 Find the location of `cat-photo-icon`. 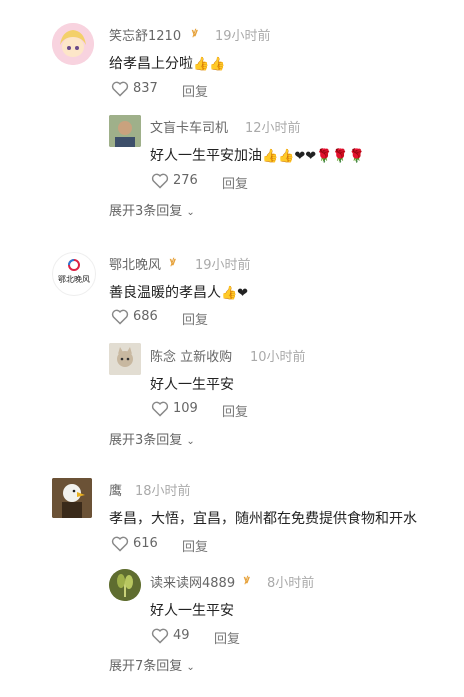

cat-photo-icon is located at coordinates (125, 359).